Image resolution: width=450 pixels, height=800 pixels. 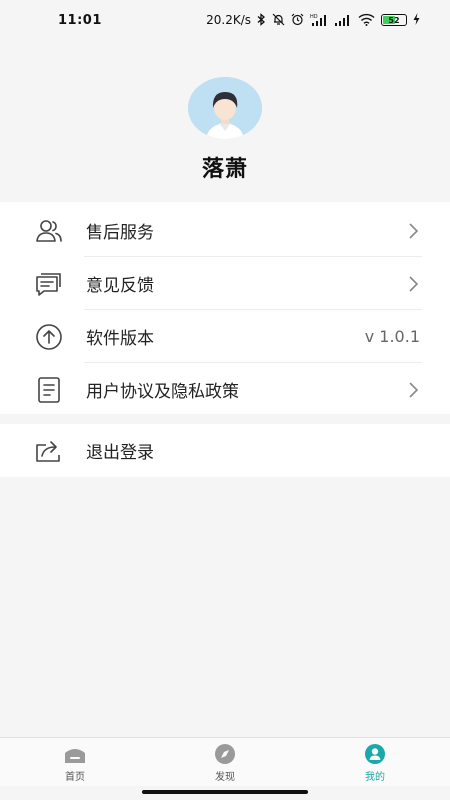 I want to click on menu-item-feedback: 意见反馈, so click(x=225, y=283).